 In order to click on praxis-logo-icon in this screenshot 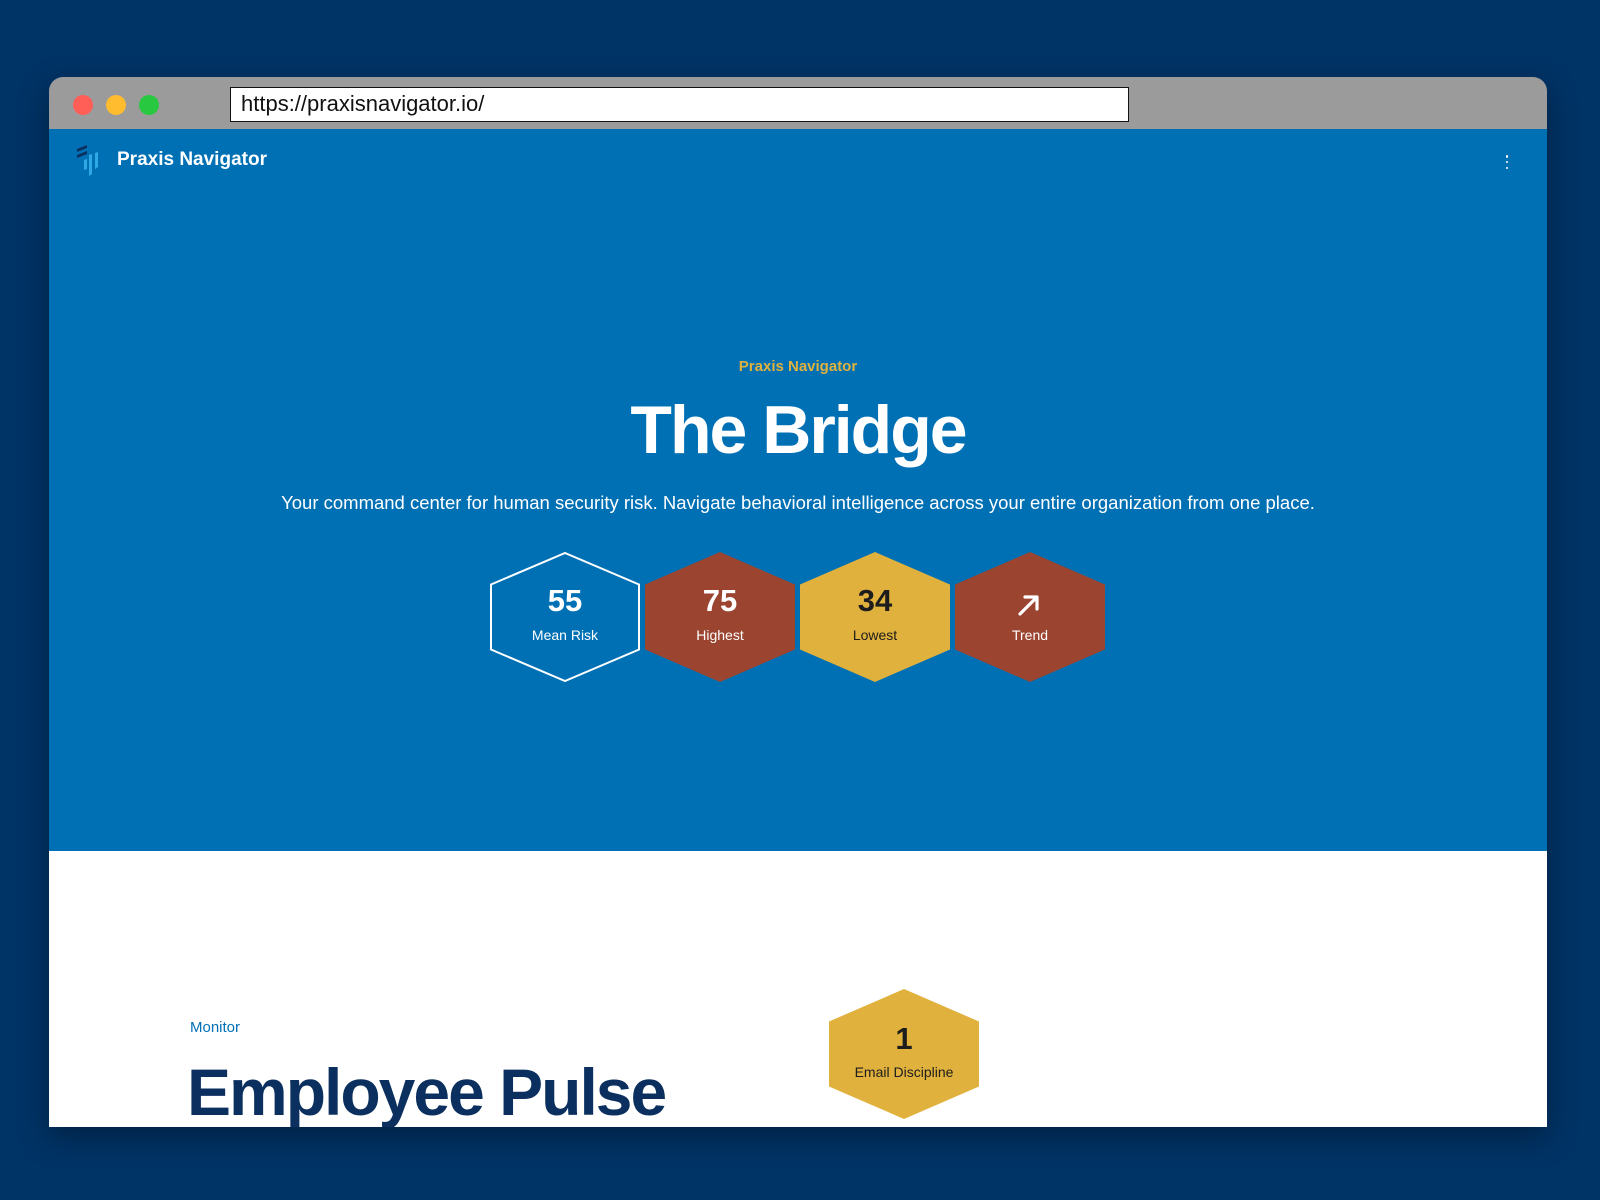, I will do `click(89, 160)`.